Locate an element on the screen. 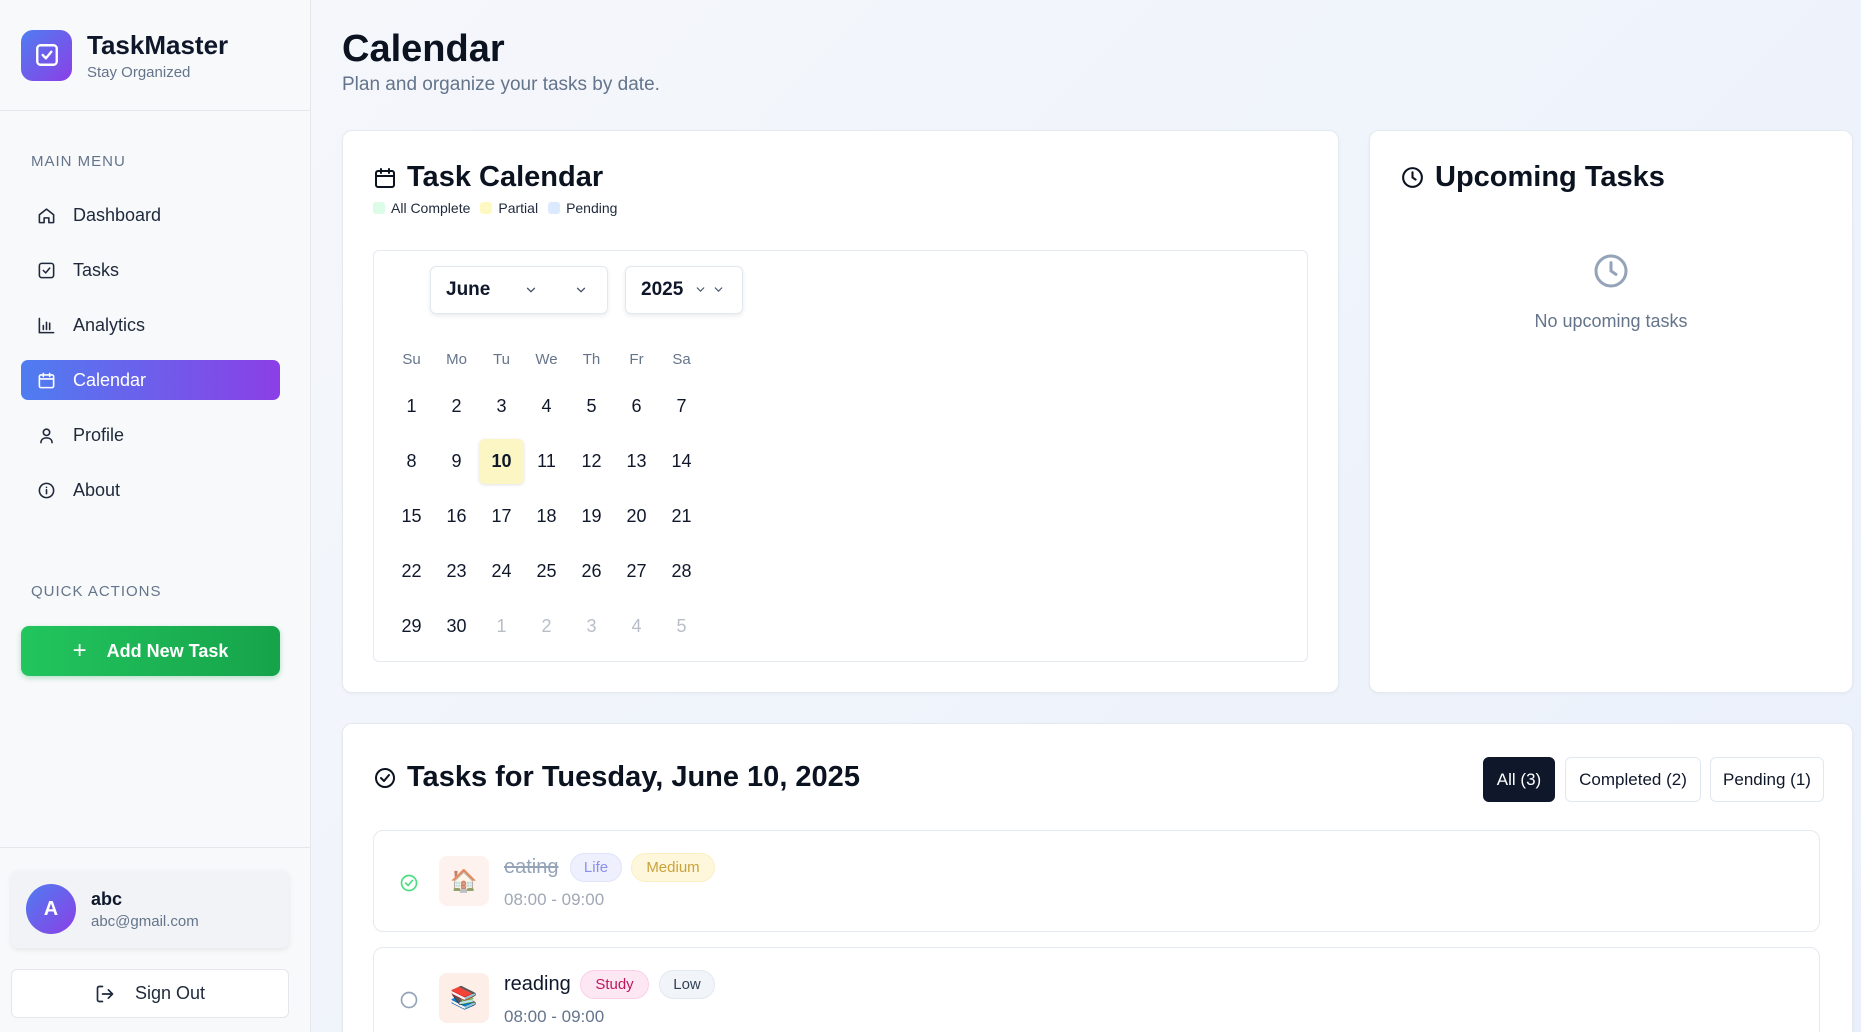  sidebar-item-dashboard: Dashboard is located at coordinates (150, 215).